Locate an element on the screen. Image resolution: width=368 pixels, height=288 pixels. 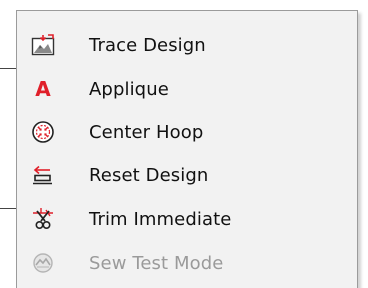
trim-immediate-icon is located at coordinates (43, 219).